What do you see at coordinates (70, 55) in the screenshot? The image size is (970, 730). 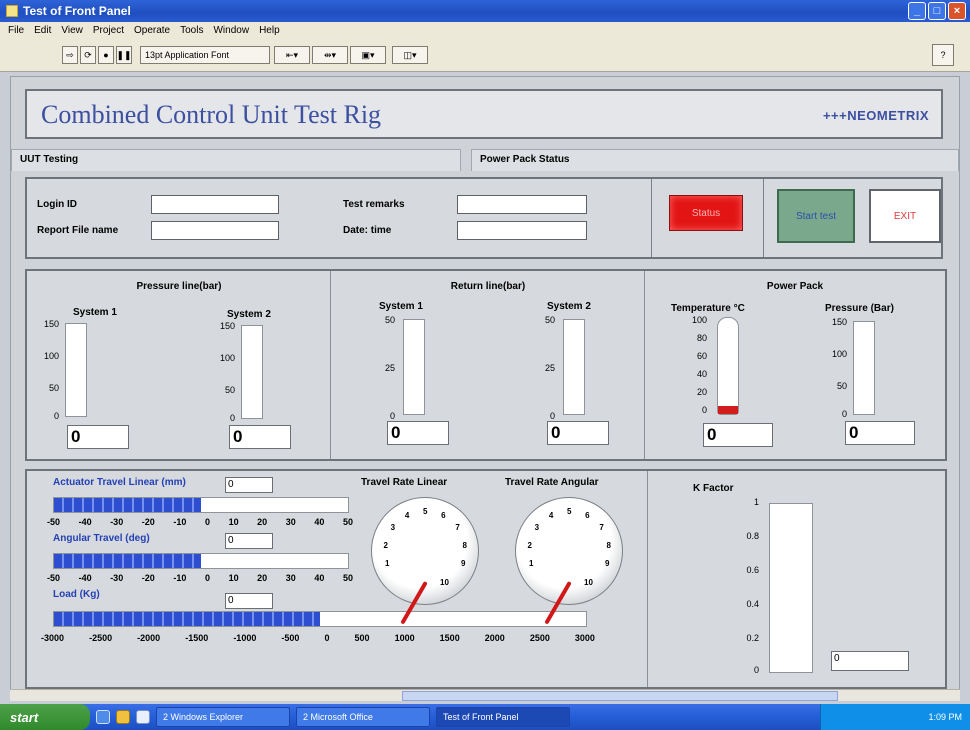 I see `run-arrow-icon: ⇨` at bounding box center [70, 55].